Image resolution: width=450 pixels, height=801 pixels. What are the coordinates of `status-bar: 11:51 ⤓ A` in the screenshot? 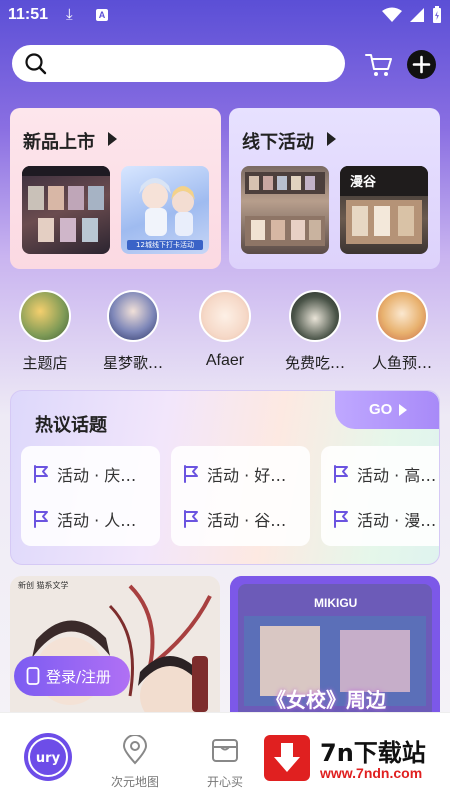 It's located at (225, 16).